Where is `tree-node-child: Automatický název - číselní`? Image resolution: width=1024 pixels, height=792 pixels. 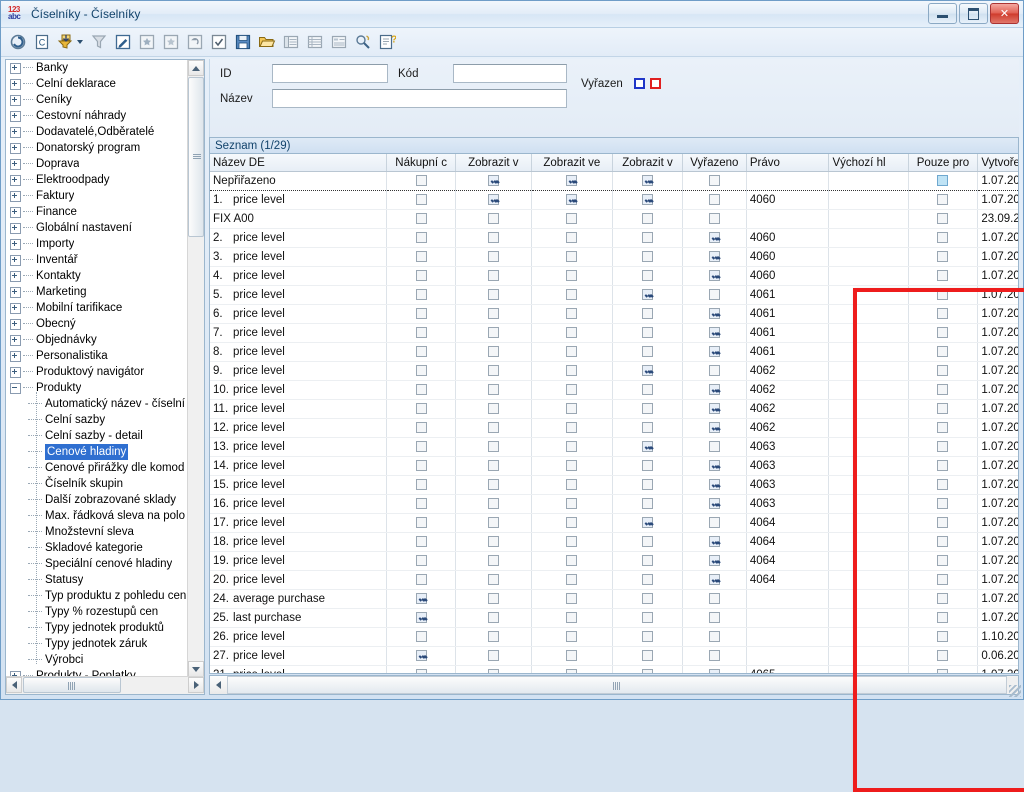 tree-node-child: Automatický název - číselní is located at coordinates (97, 404).